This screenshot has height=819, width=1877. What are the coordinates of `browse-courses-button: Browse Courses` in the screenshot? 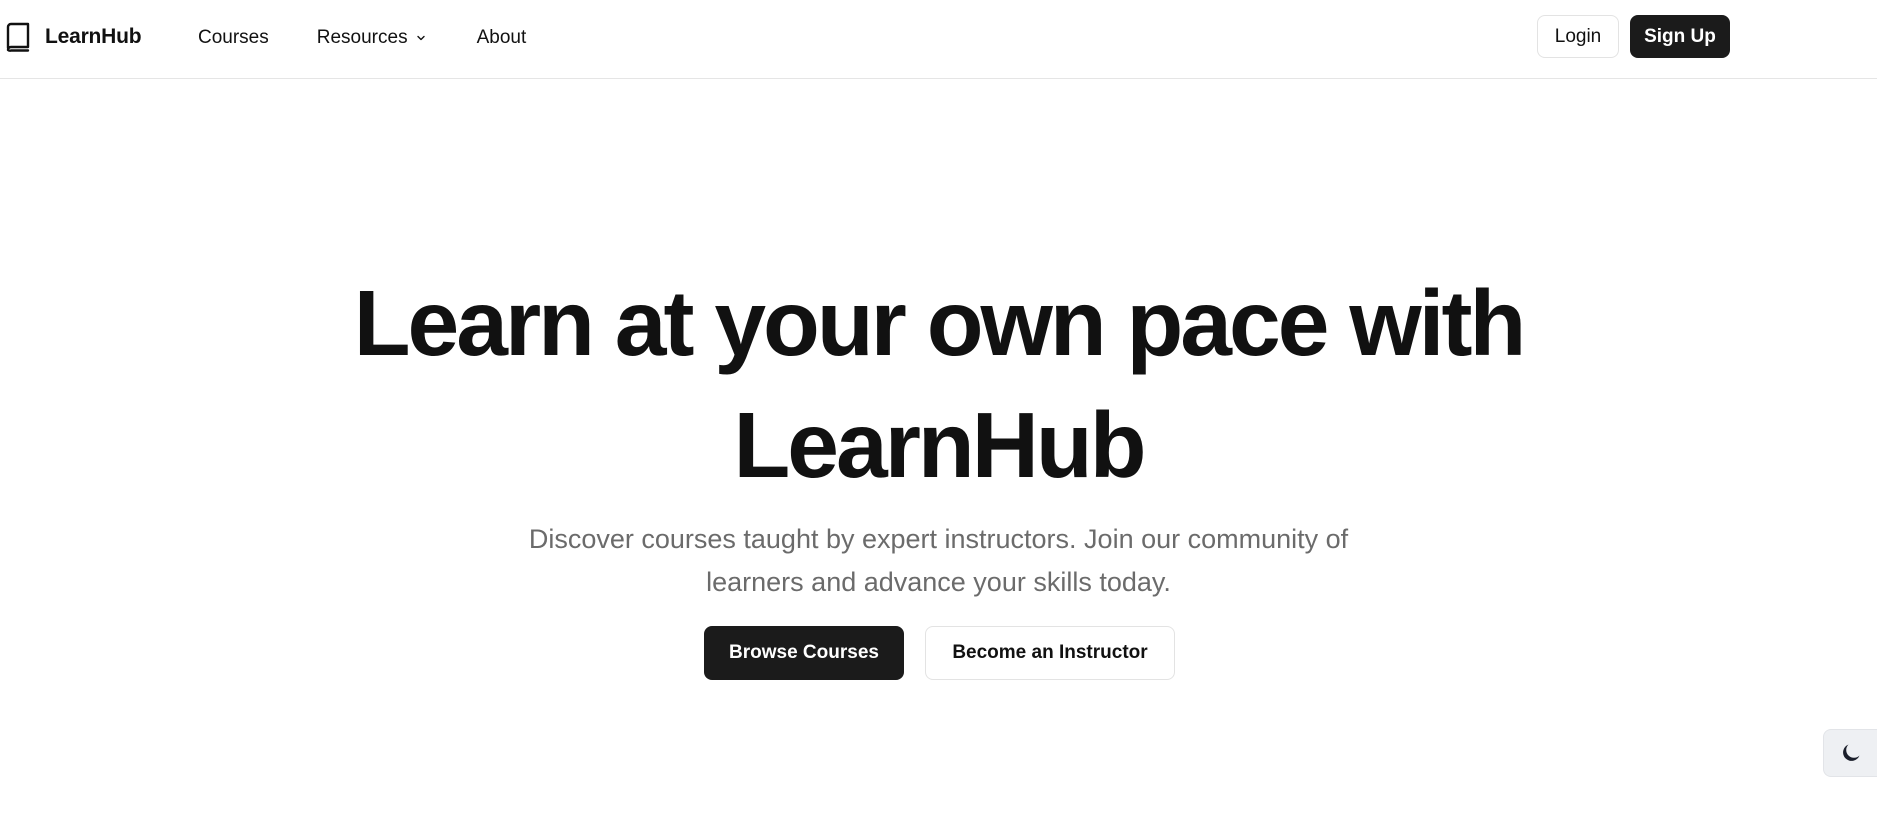 It's located at (804, 653).